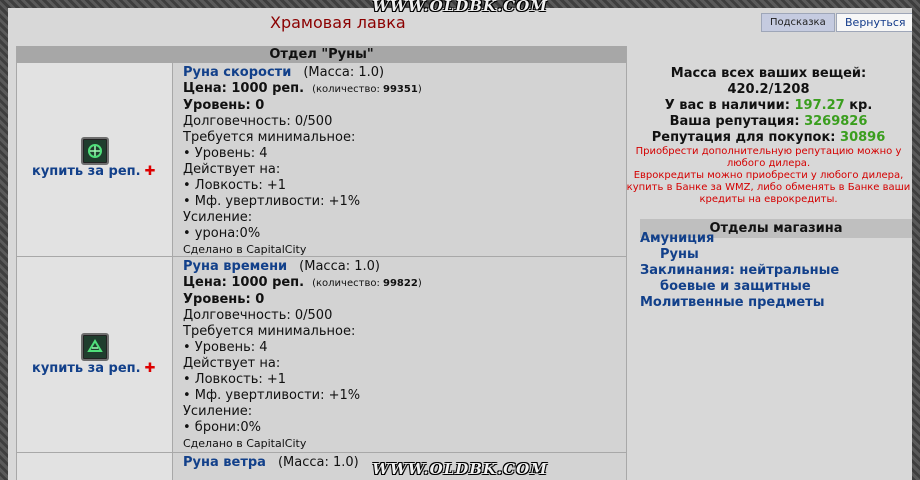 The width and height of the screenshot is (920, 480). What do you see at coordinates (460, 469) in the screenshot?
I see `watermark-bottom: WWW.OLDBK.COM` at bounding box center [460, 469].